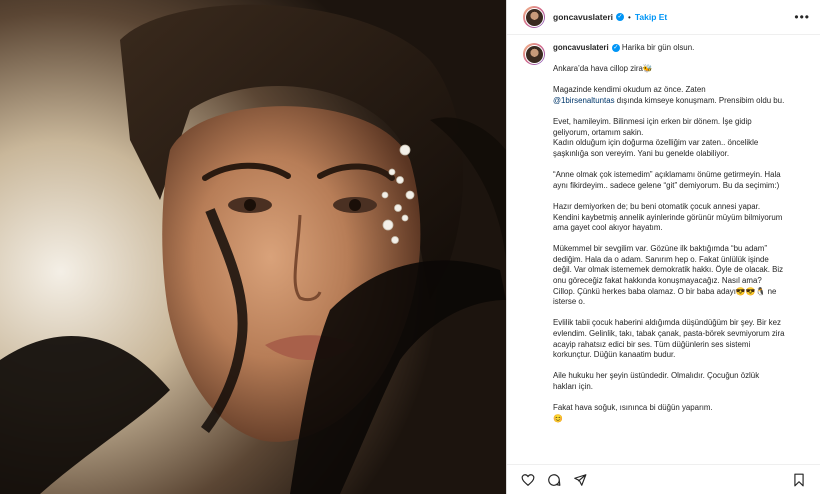  I want to click on caption-first-line: goncavuslateri ✓ Harika bir gün olsun., so click(669, 48).